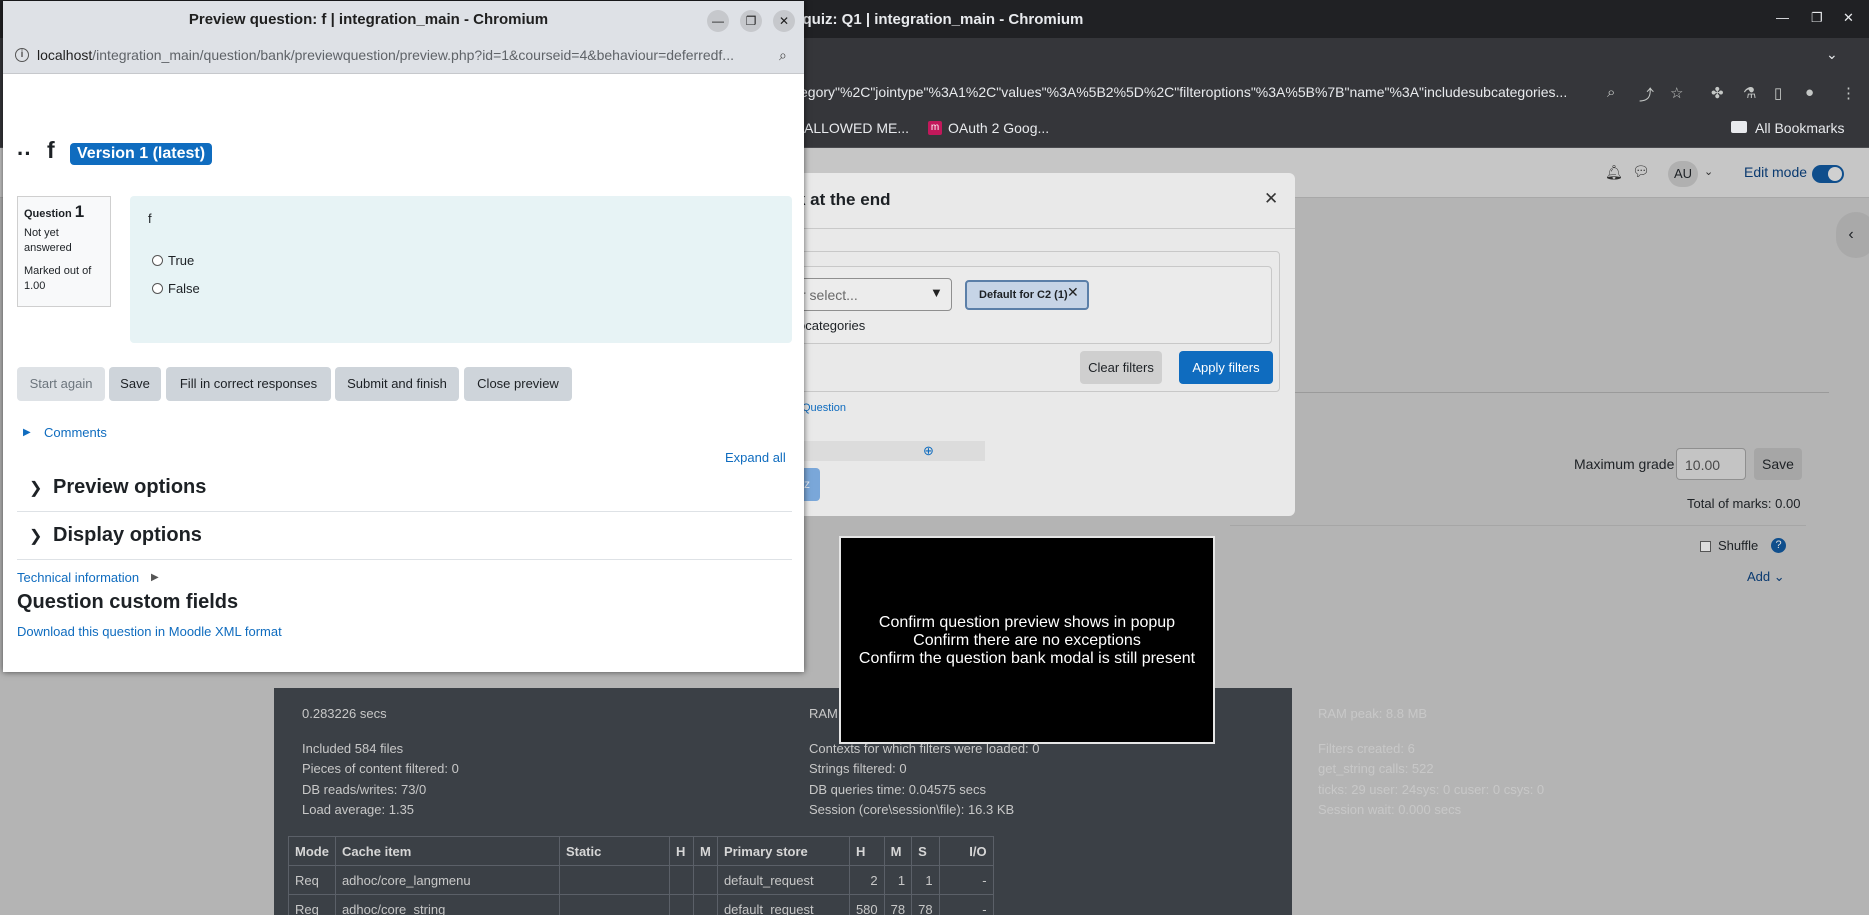 The width and height of the screenshot is (1869, 915). Describe the element at coordinates (1782, 17) in the screenshot. I see `minimize-icon: —` at that location.